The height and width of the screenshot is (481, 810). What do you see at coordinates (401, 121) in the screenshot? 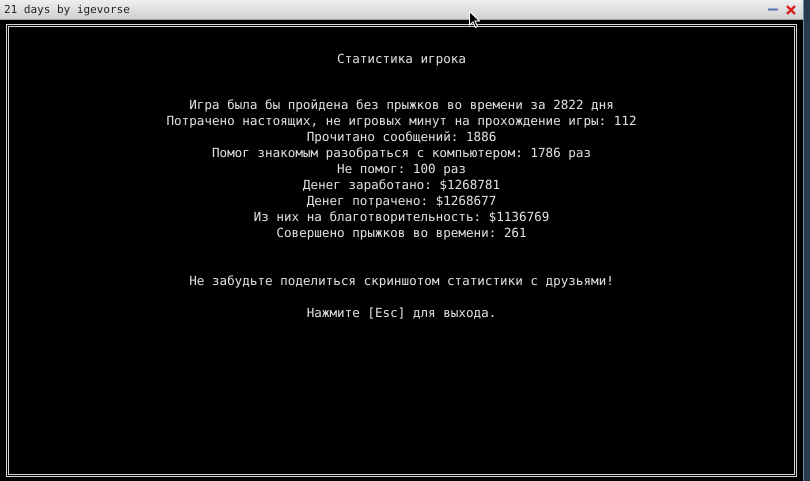
I see `stat-line: Потрачено настоящих, не игровых минут на прохождение игры: 112` at bounding box center [401, 121].